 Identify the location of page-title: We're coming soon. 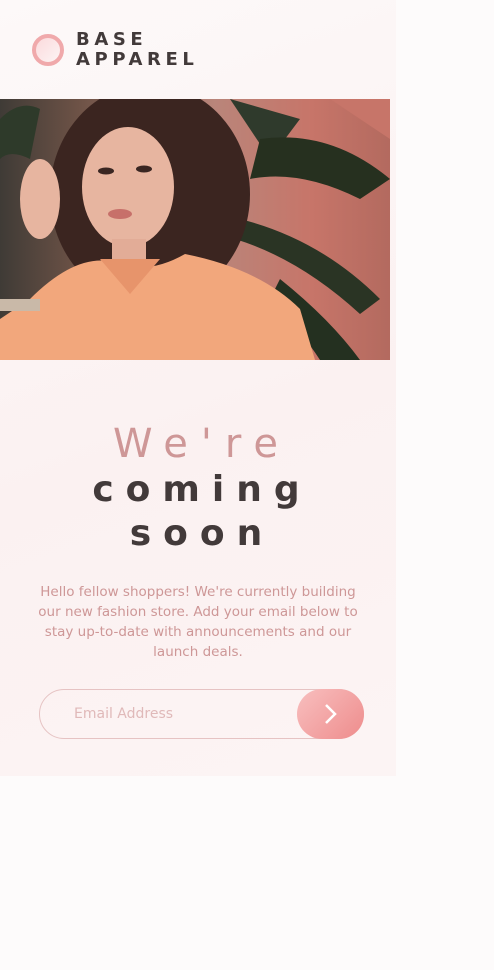
(198, 488).